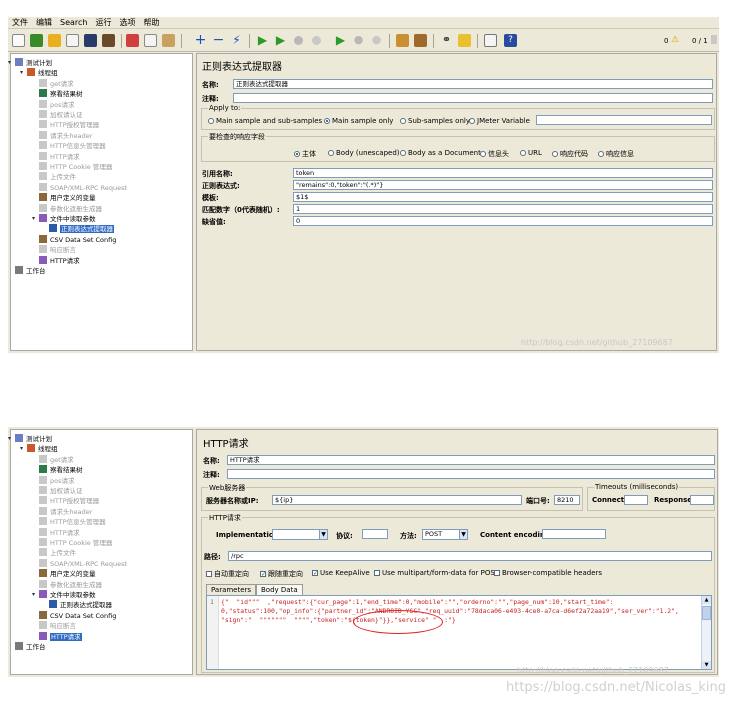 The height and width of the screenshot is (707, 753). What do you see at coordinates (168, 40) in the screenshot?
I see `paste-icon` at bounding box center [168, 40].